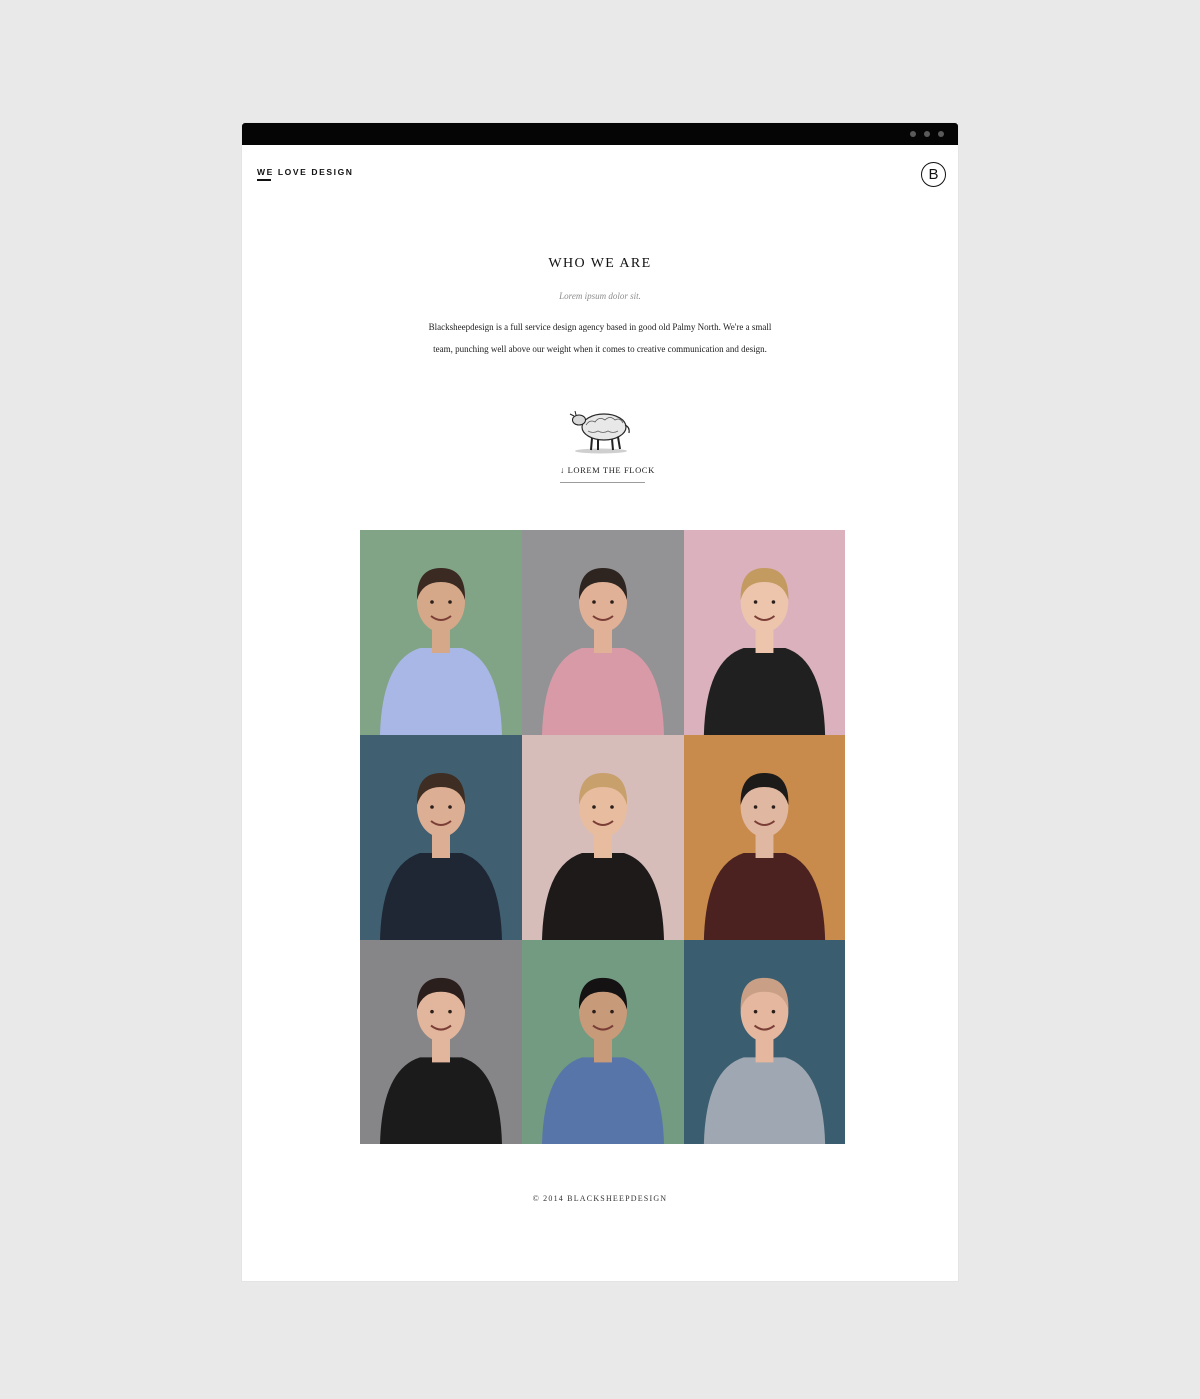  I want to click on flock-link: ↓ LOREM THE FLOCK, so click(607, 470).